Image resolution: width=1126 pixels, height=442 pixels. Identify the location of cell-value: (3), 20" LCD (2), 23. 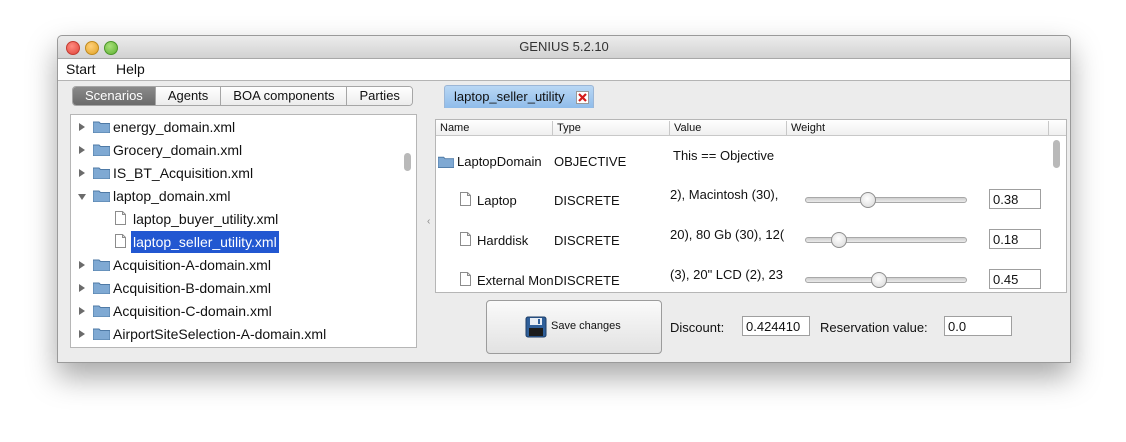
(726, 274).